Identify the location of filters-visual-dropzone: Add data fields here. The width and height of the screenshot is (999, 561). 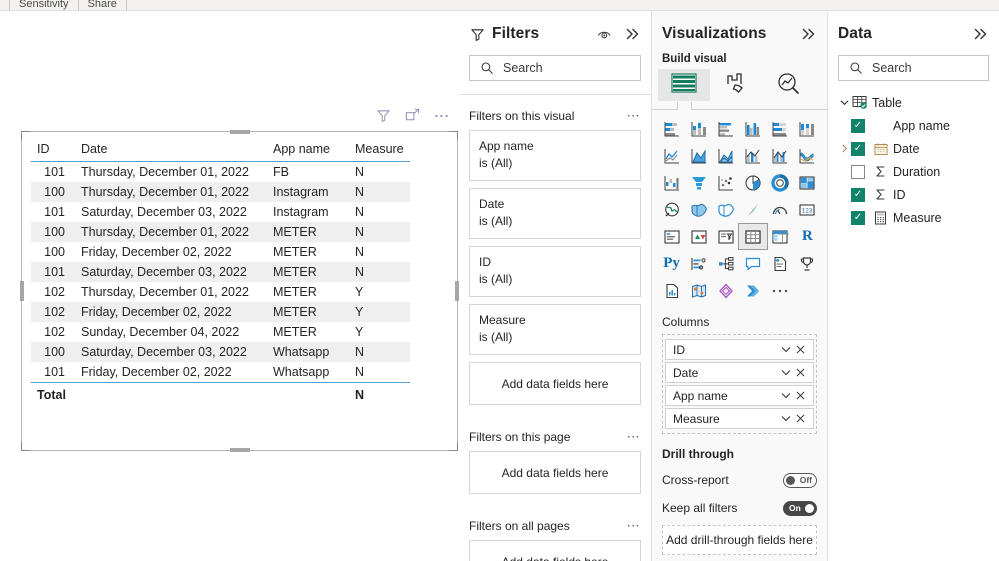
(555, 383).